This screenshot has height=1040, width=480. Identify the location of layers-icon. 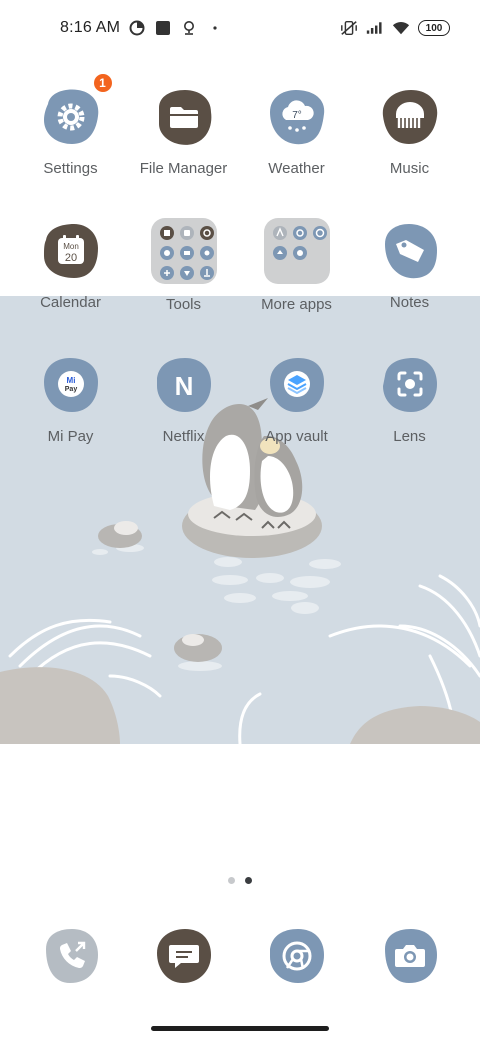
(296, 385).